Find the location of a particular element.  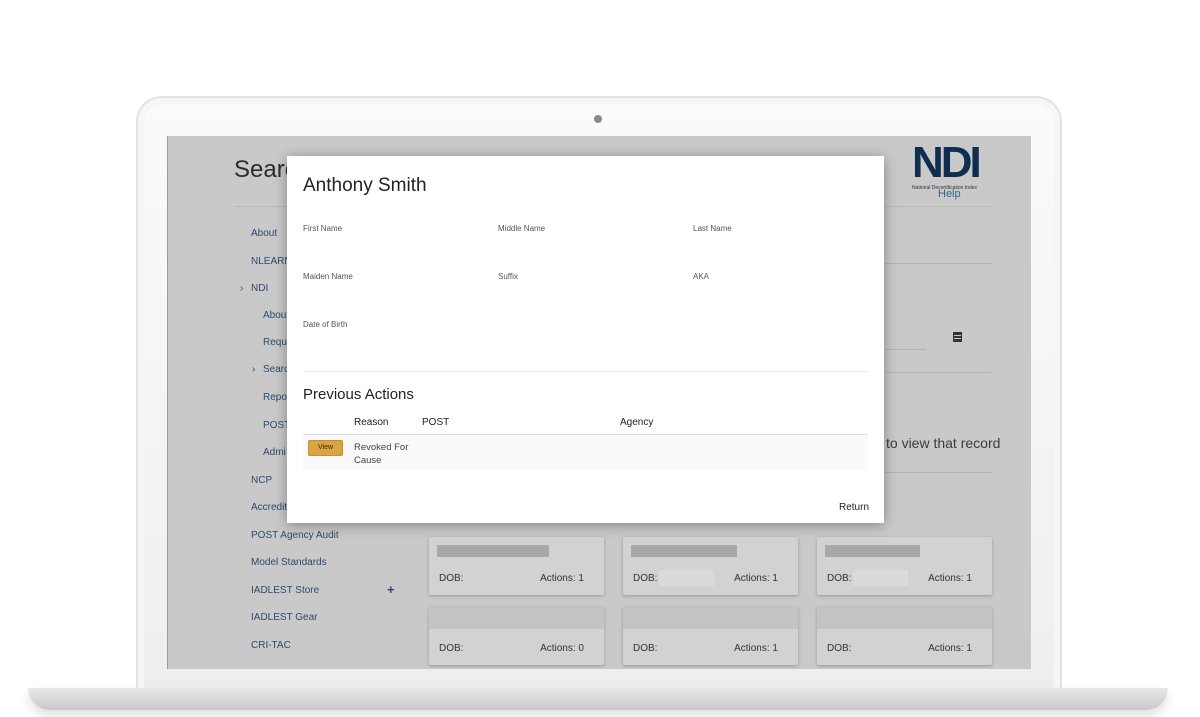

laptop-base is located at coordinates (598, 699).